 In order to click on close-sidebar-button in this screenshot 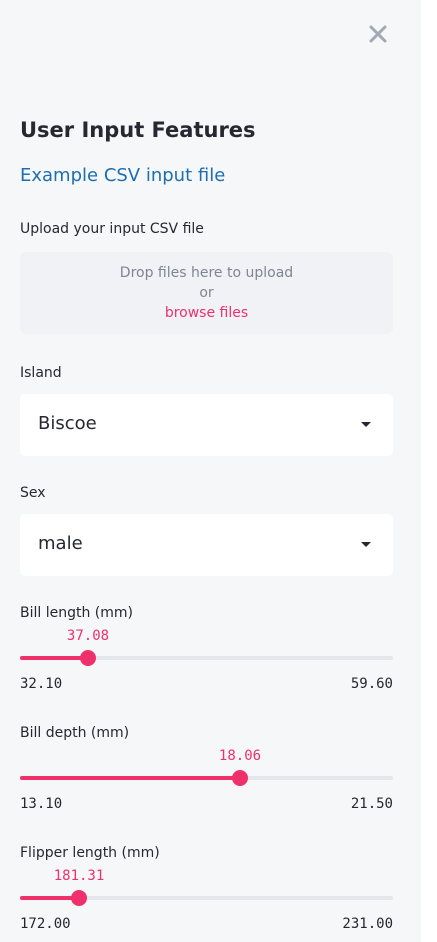, I will do `click(378, 34)`.